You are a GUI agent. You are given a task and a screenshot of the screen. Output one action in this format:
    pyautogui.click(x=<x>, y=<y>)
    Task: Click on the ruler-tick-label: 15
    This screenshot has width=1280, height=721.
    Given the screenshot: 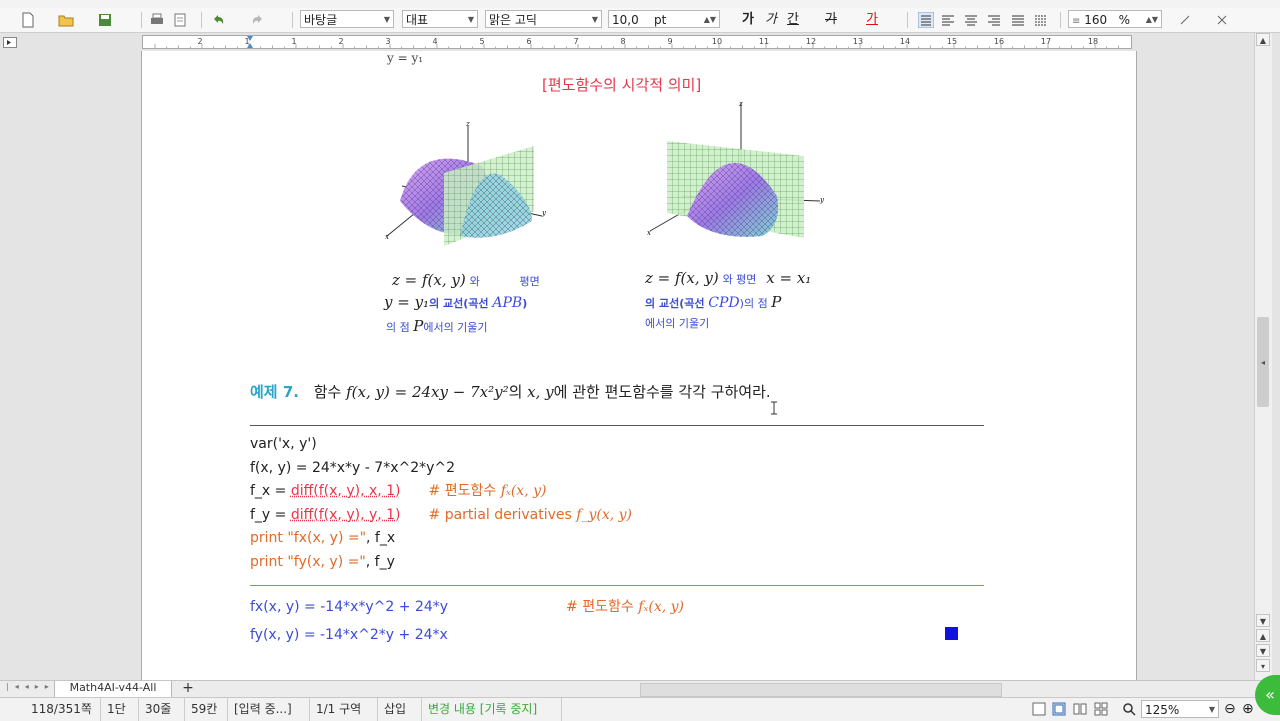 What is the action you would take?
    pyautogui.click(x=952, y=41)
    